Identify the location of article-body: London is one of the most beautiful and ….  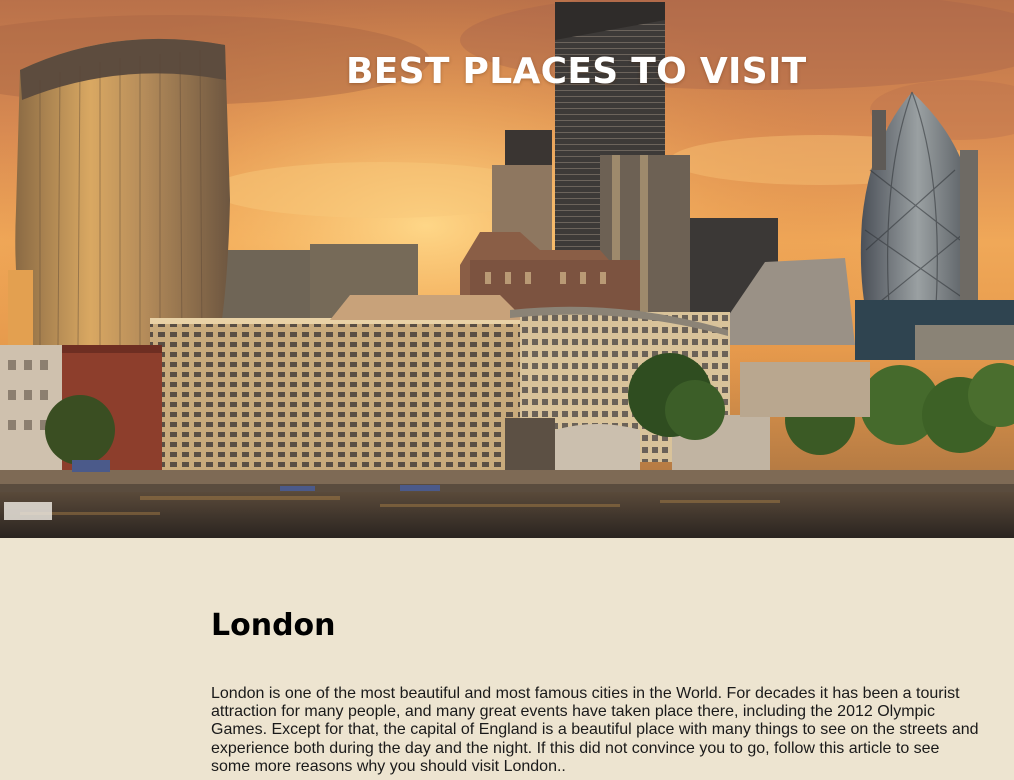
(595, 730).